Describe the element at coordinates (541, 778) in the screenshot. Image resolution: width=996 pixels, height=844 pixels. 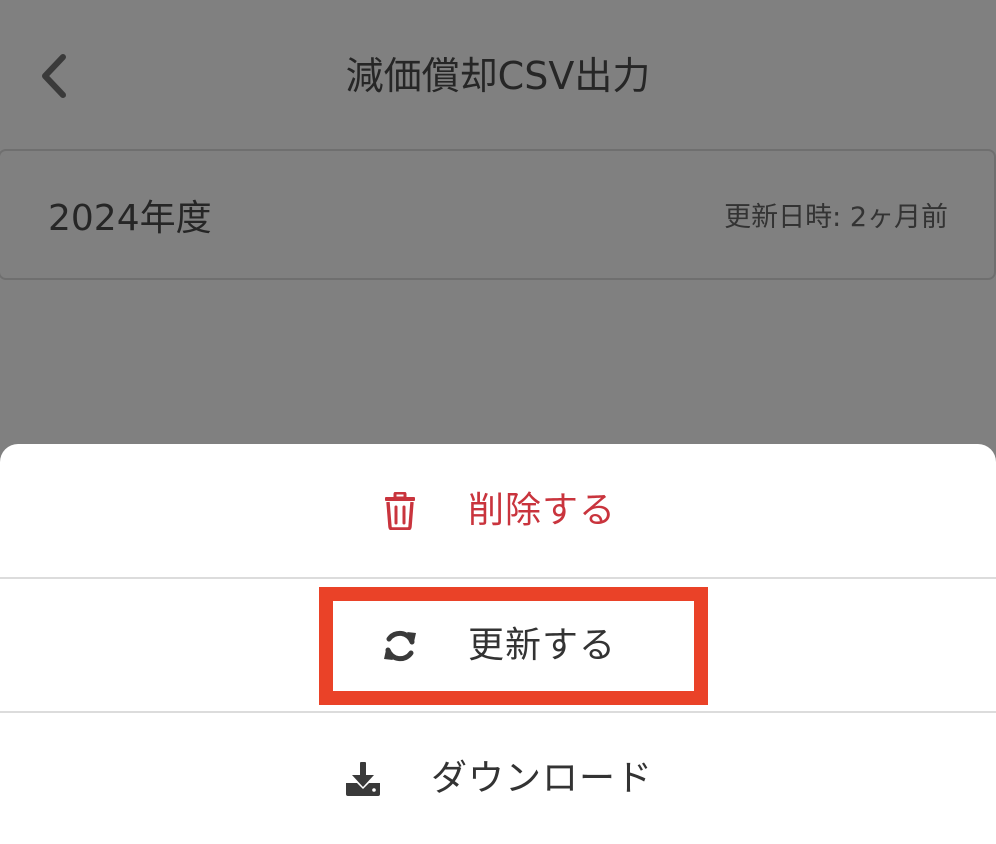
I see `download-label: ダウンロード` at that location.